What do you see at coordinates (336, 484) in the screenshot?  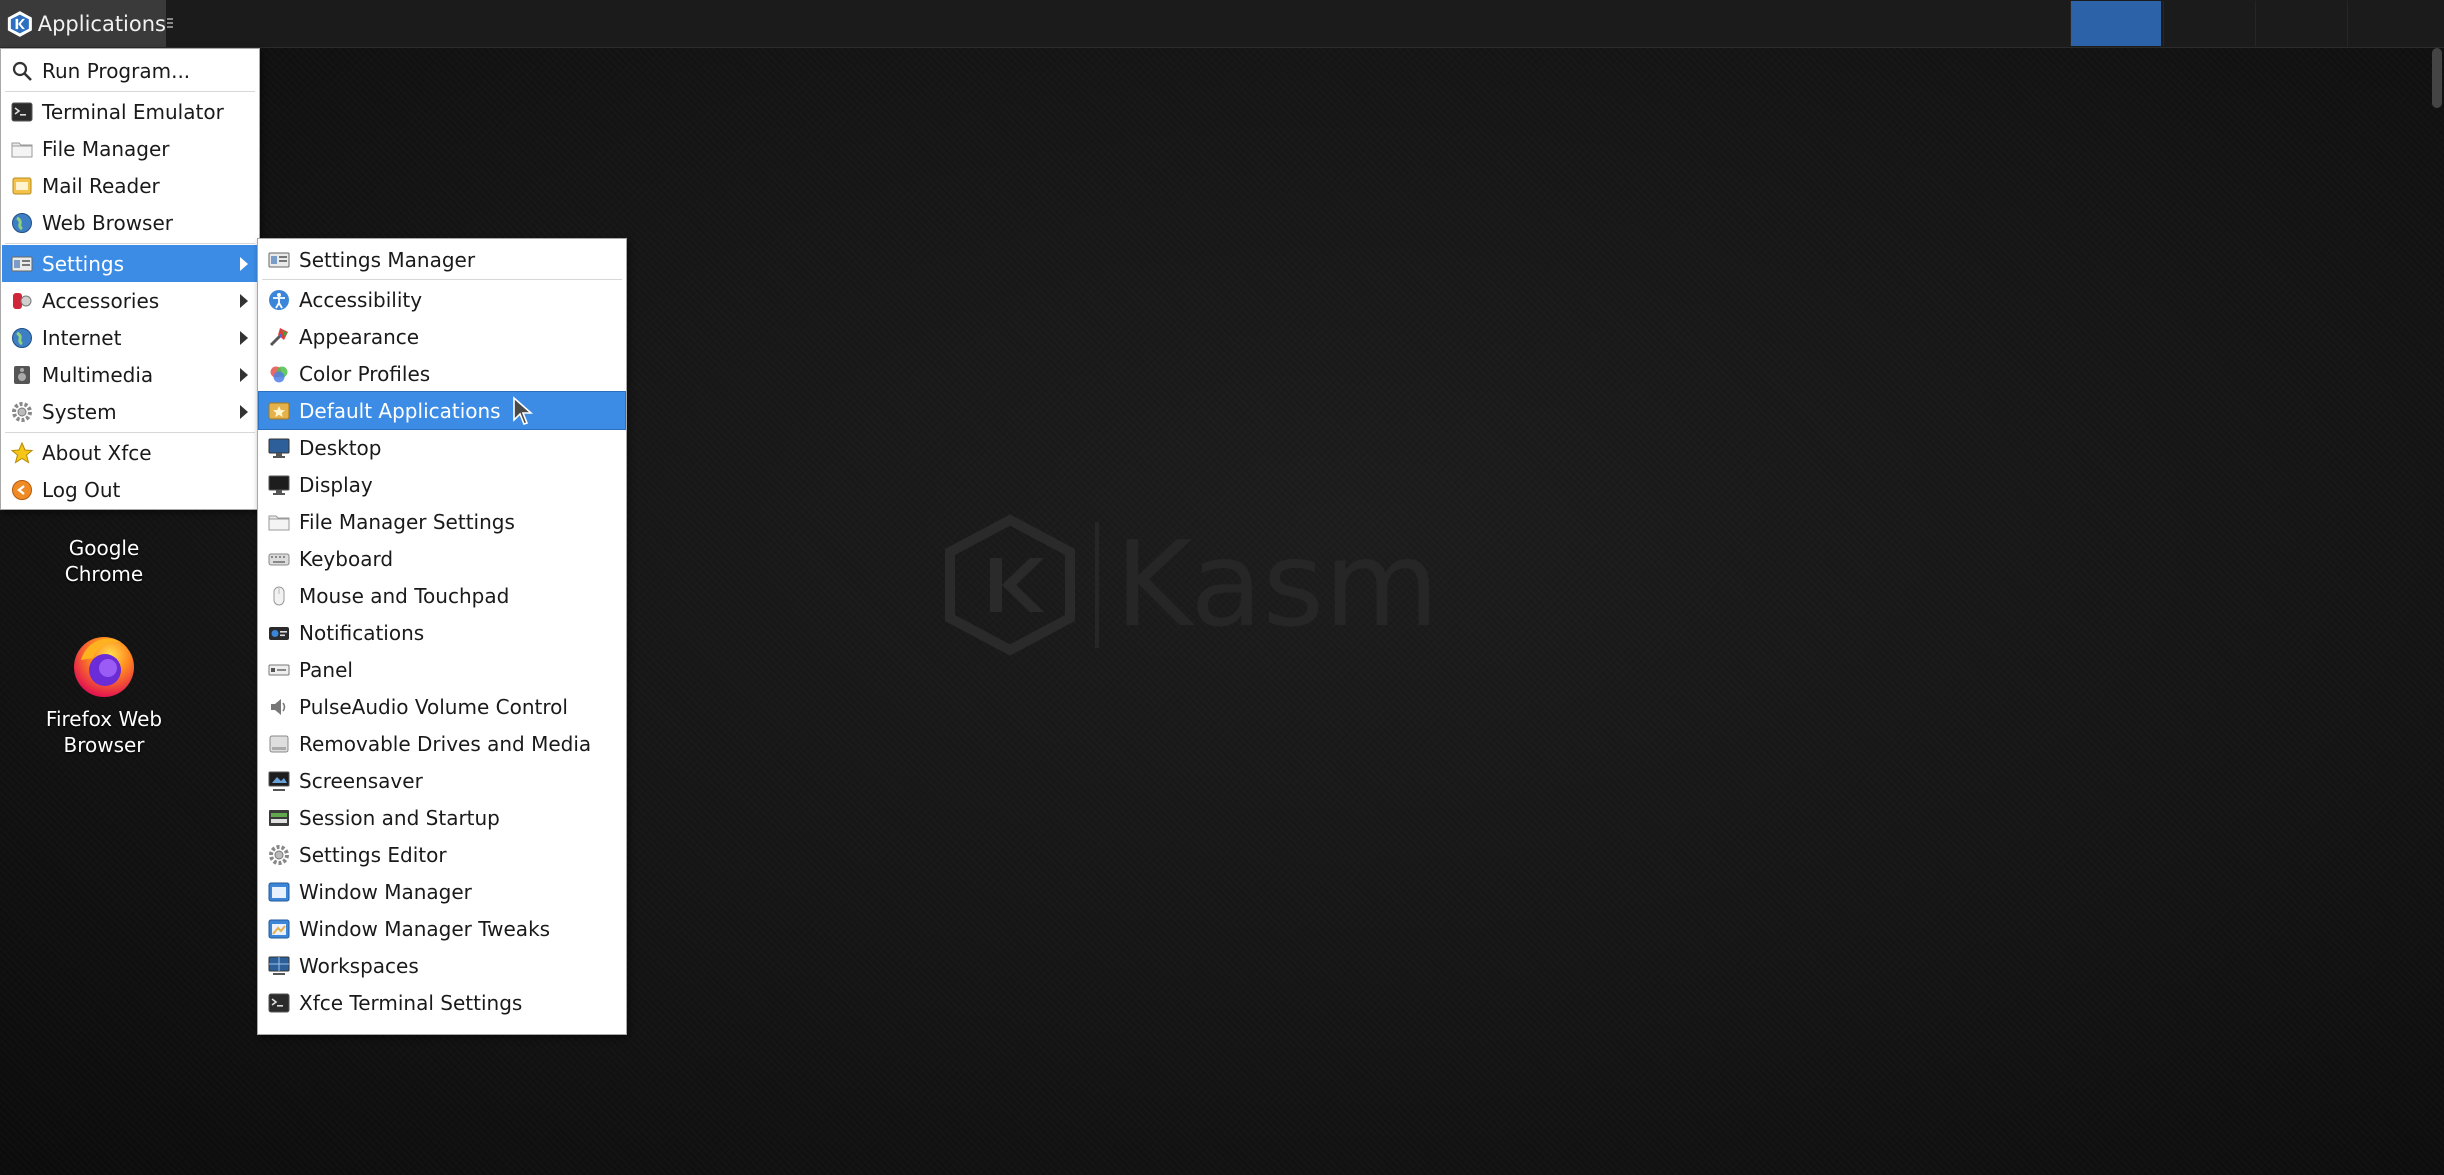 I see `menu-item-label: Display` at bounding box center [336, 484].